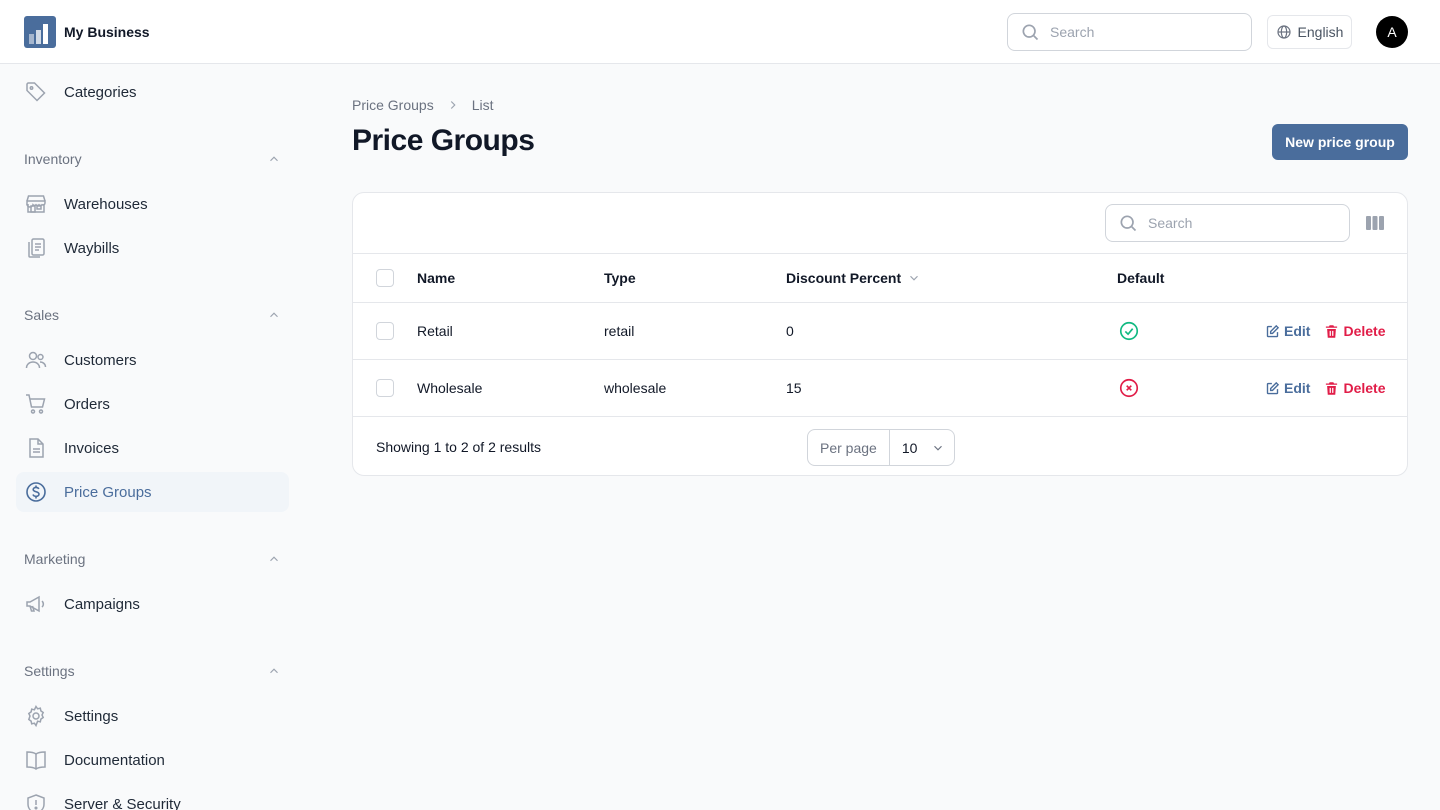 Image resolution: width=1440 pixels, height=810 pixels. Describe the element at coordinates (49, 671) in the screenshot. I see `sidebar-group-label: Settings` at that location.